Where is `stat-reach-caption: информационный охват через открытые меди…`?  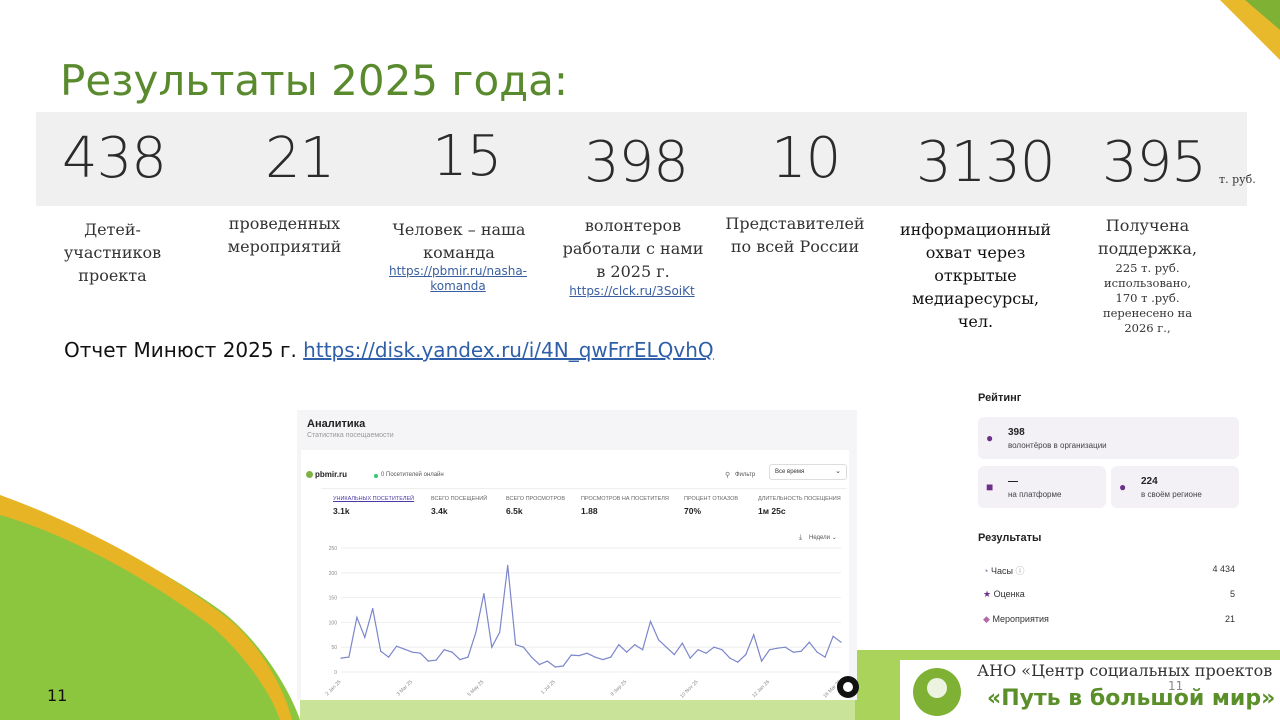 stat-reach-caption: информационный охват через открытые меди… is located at coordinates (975, 275).